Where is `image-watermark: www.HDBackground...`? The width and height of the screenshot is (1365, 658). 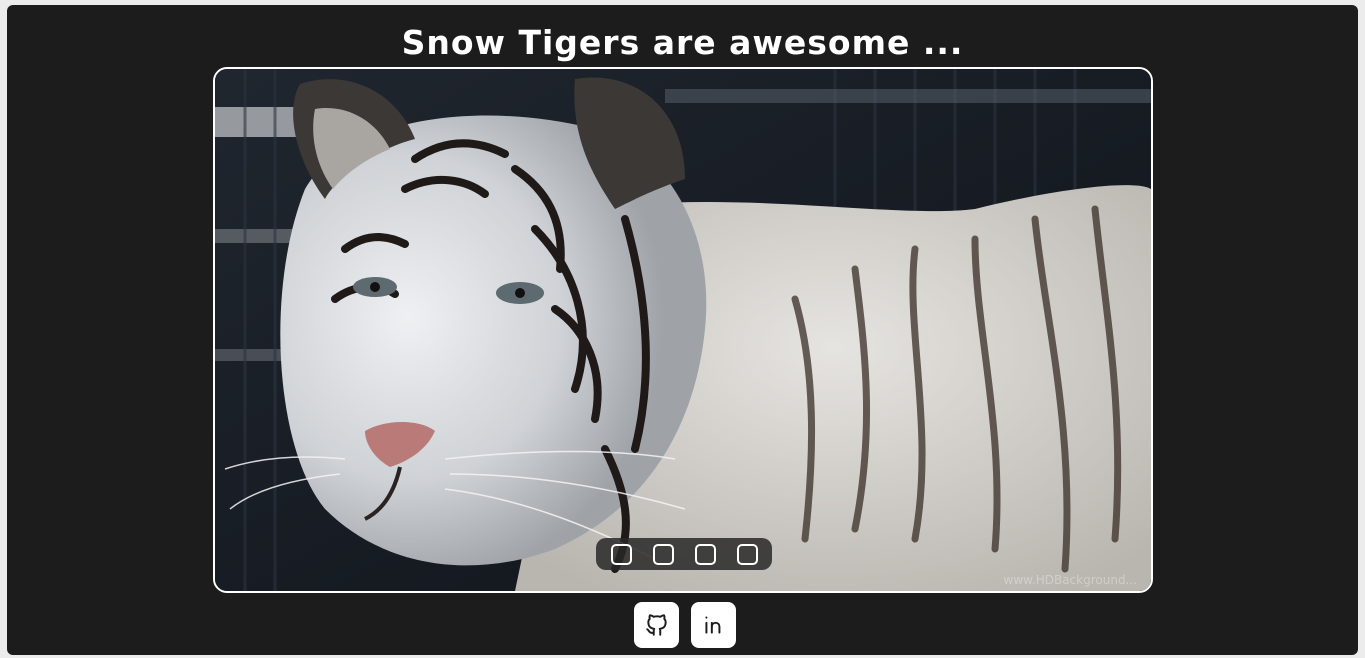
image-watermark: www.HDBackground... is located at coordinates (1070, 580).